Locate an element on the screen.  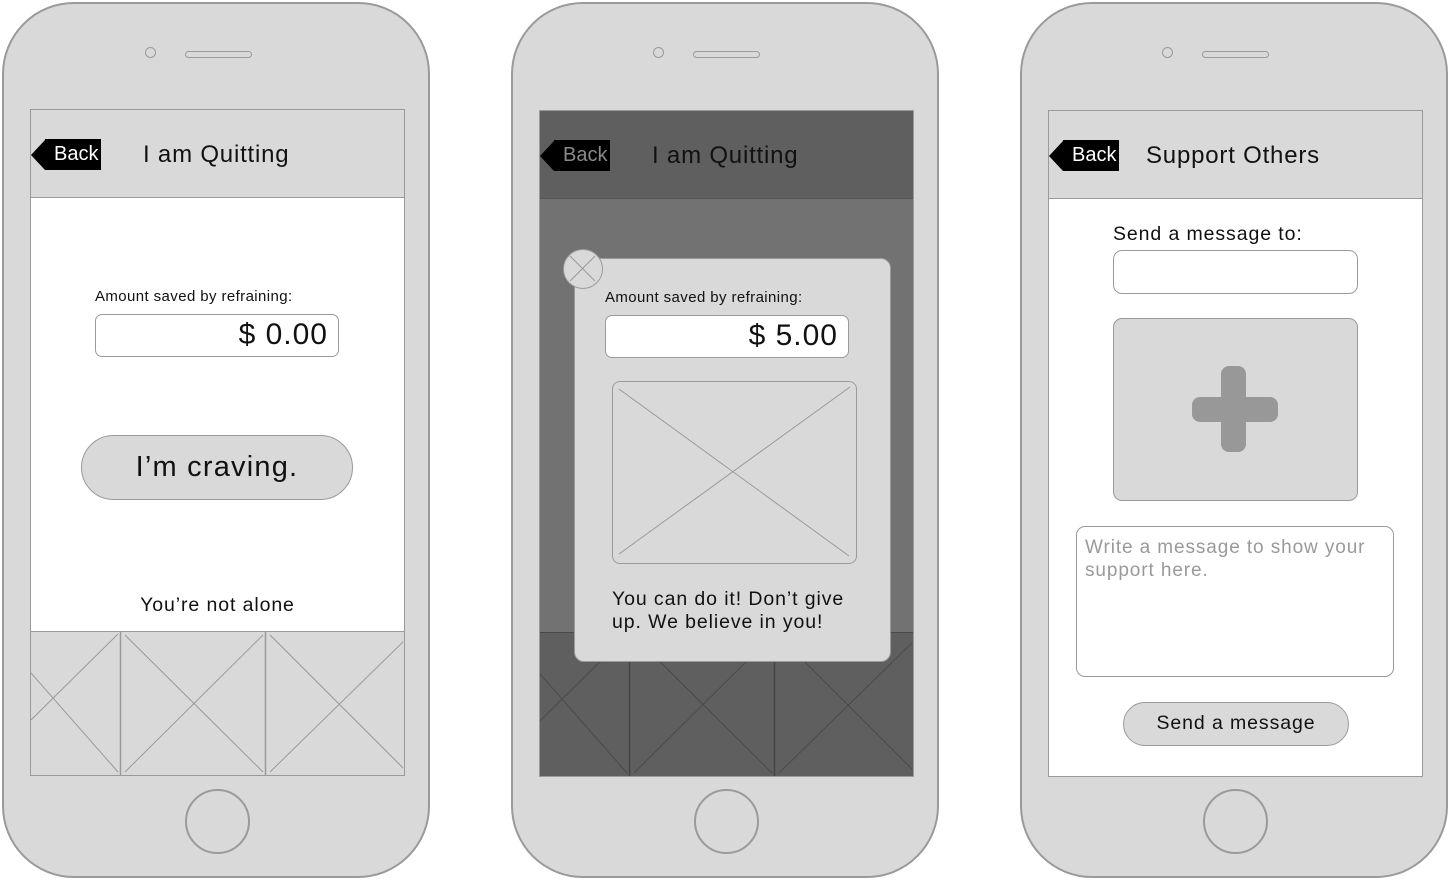
page-title: Support Others is located at coordinates (1233, 155).